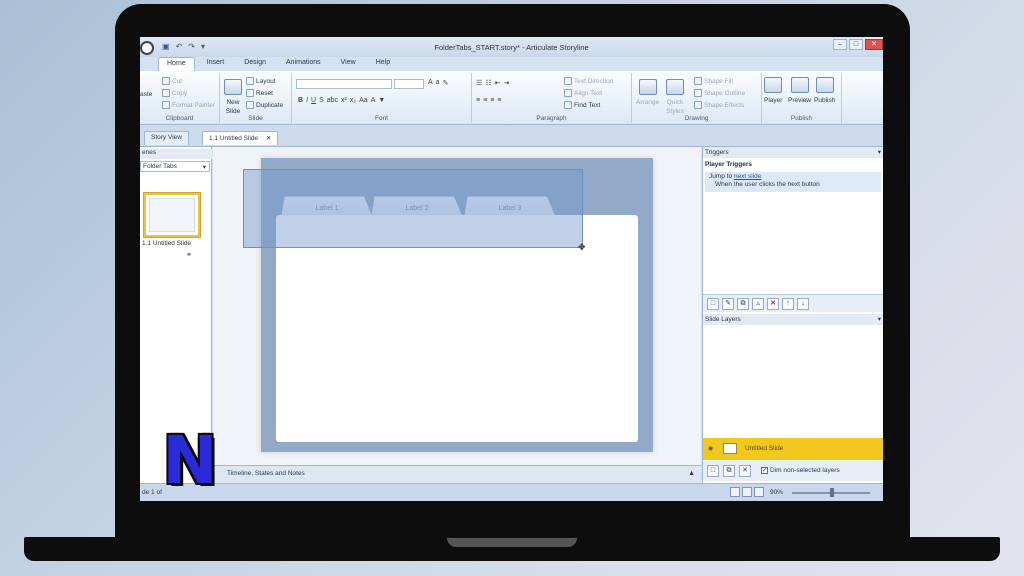 This screenshot has height=576, width=1024. I want to click on publish-button: Publish, so click(824, 90).